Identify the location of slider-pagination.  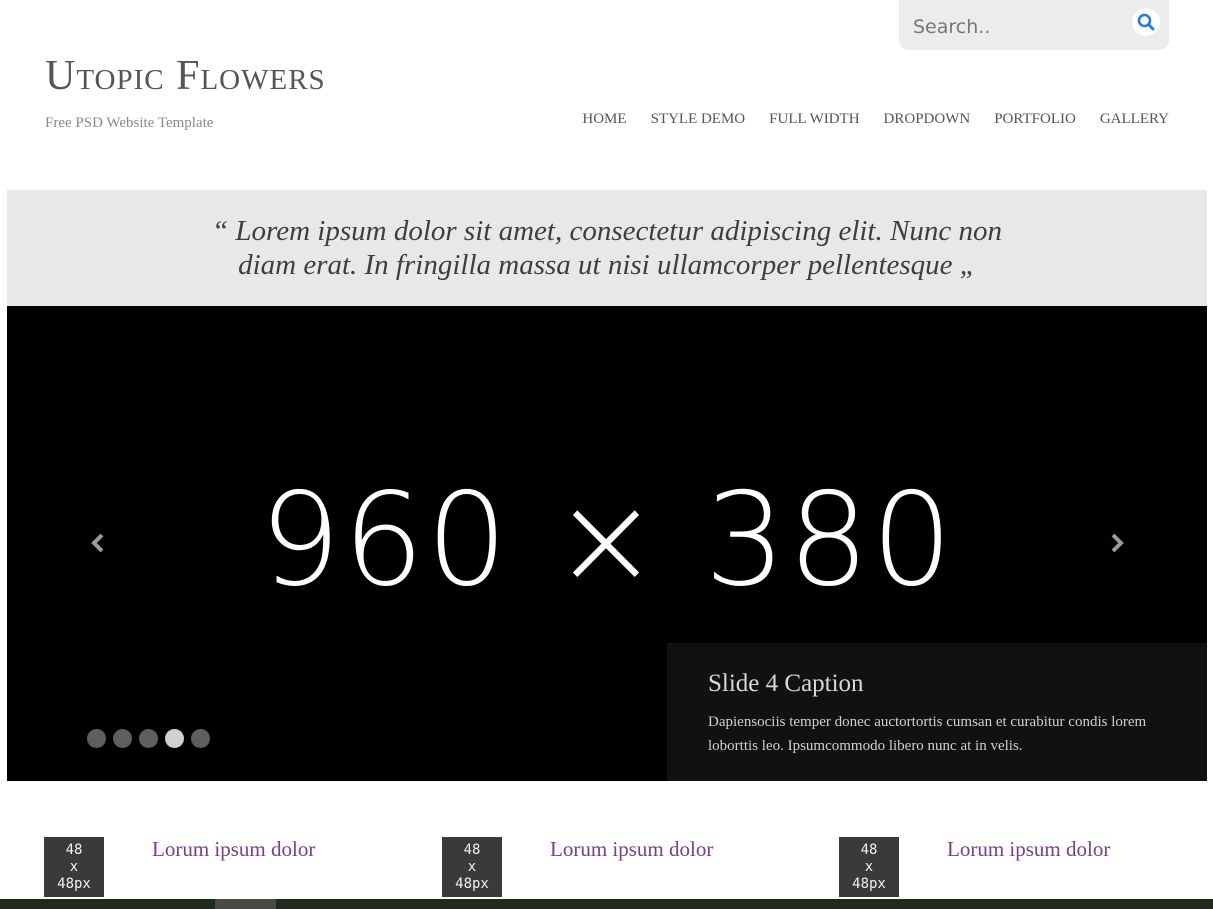
(148, 738).